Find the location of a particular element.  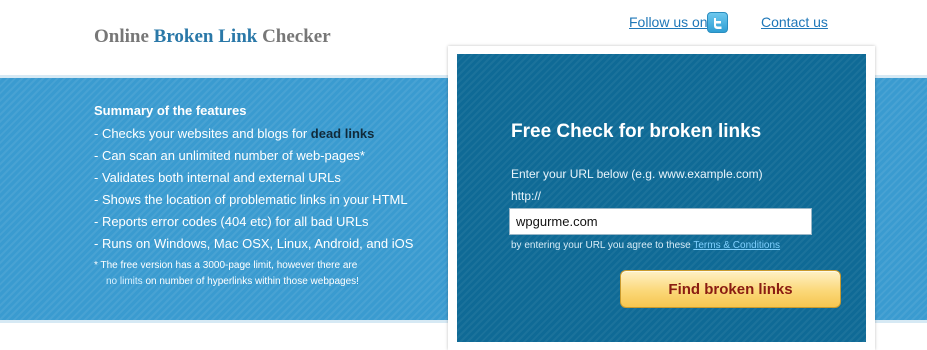

url-input is located at coordinates (660, 221).